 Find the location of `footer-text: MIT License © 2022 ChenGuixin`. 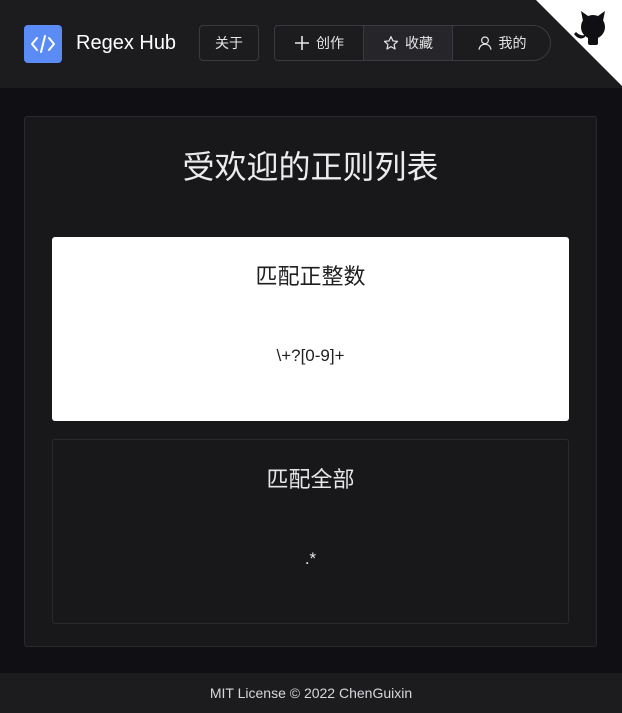

footer-text: MIT License © 2022 ChenGuixin is located at coordinates (311, 693).